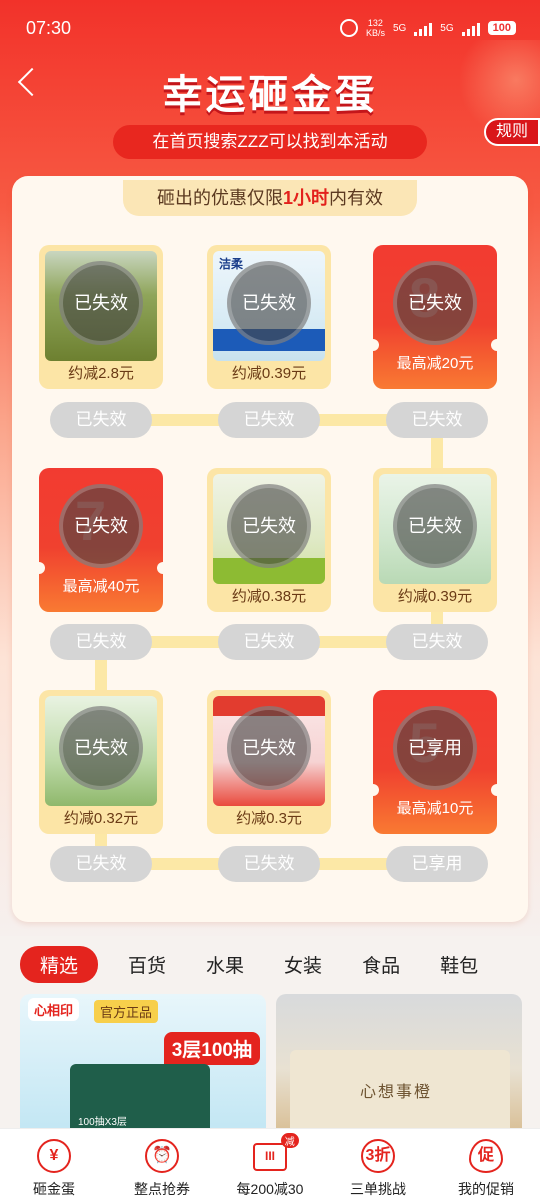 The height and width of the screenshot is (1200, 540). I want to click on status-bar: 07:30 132 KB/s 5G 5G 100, so click(270, 30).